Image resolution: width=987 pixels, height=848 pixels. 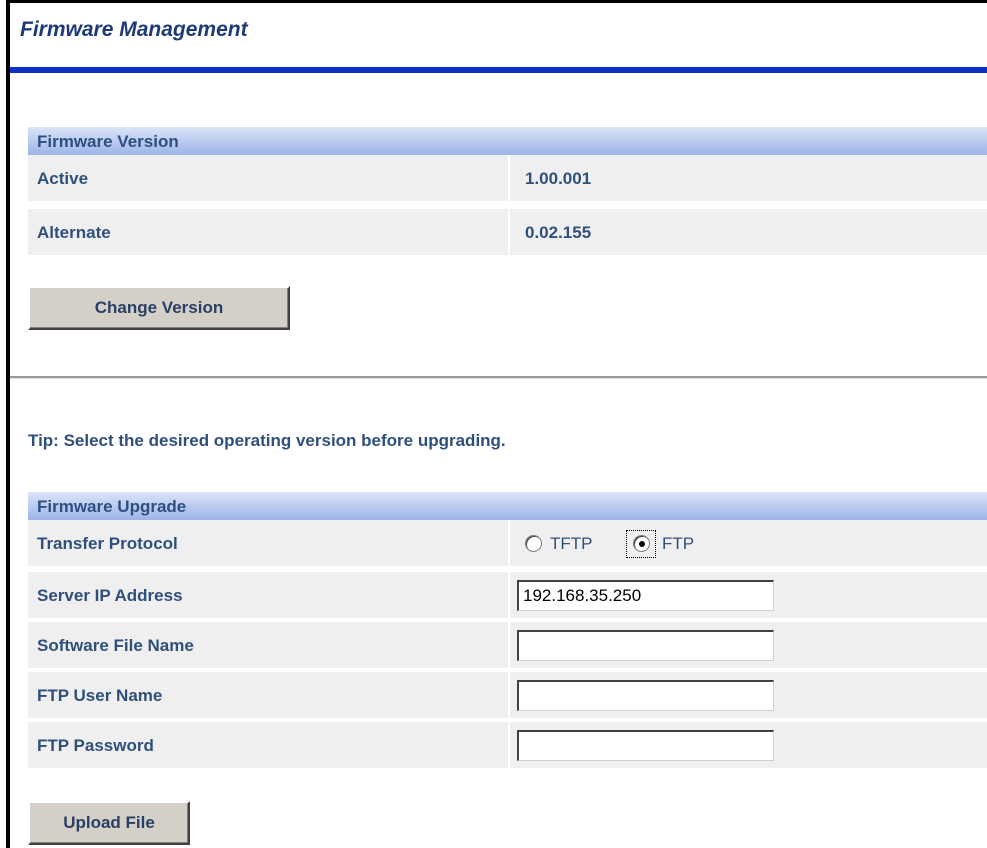 I want to click on ftp-password-label: FTP Password, so click(x=95, y=745).